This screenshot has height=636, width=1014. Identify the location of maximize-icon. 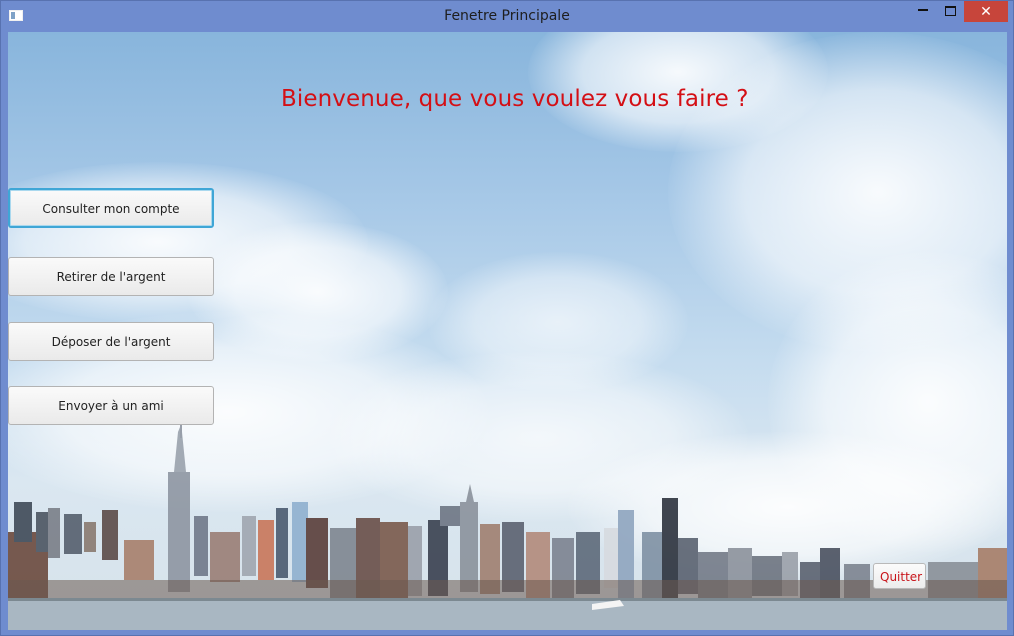
(950, 10).